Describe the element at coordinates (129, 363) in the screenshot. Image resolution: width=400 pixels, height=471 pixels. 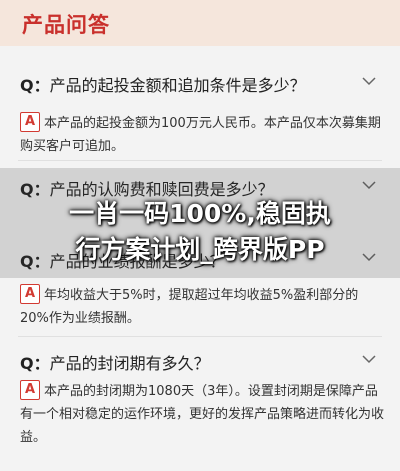
I see `question-text: 产品的封闭期有多久？` at that location.